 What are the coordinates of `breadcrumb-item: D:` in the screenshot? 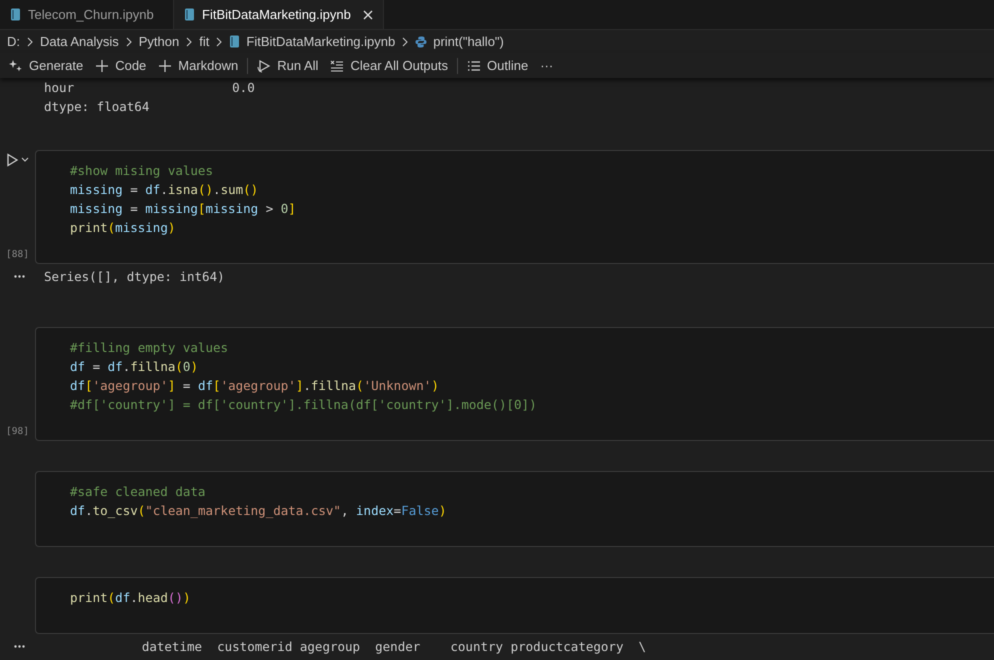 It's located at (13, 41).